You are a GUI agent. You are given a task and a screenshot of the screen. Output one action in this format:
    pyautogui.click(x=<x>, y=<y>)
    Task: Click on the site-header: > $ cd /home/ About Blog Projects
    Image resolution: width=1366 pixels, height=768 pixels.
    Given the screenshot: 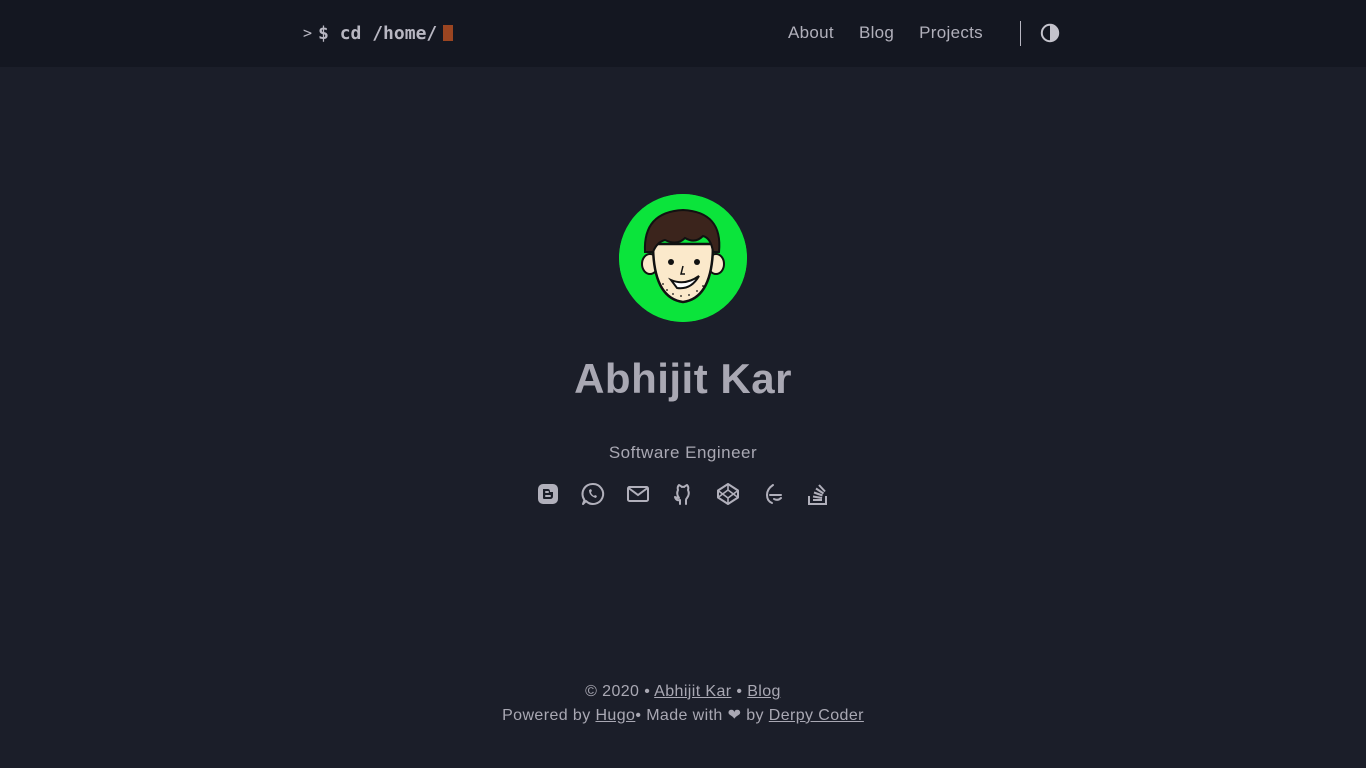 What is the action you would take?
    pyautogui.click(x=683, y=33)
    